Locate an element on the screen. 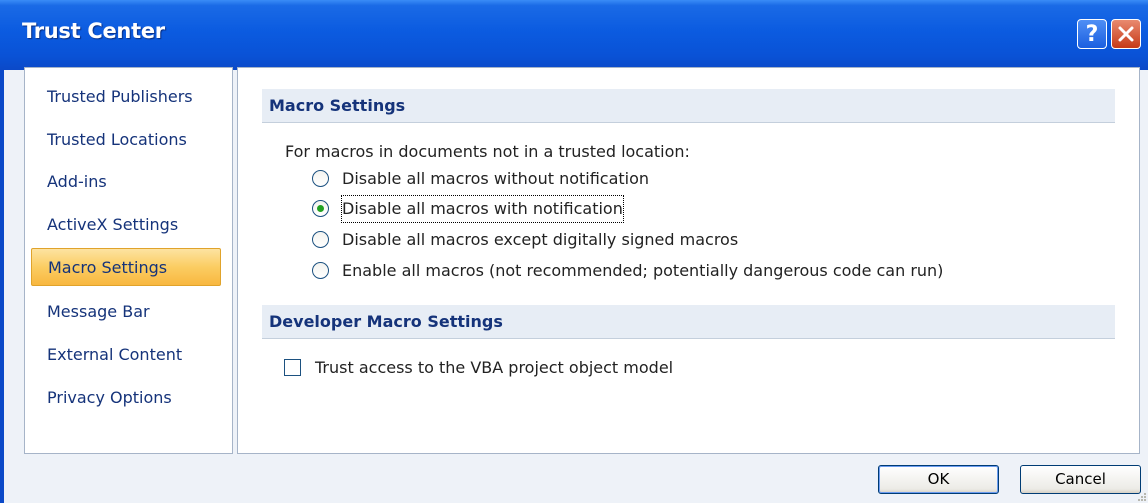 Image resolution: width=1148 pixels, height=503 pixels. sidebar-item-external-content: External Content is located at coordinates (126, 355).